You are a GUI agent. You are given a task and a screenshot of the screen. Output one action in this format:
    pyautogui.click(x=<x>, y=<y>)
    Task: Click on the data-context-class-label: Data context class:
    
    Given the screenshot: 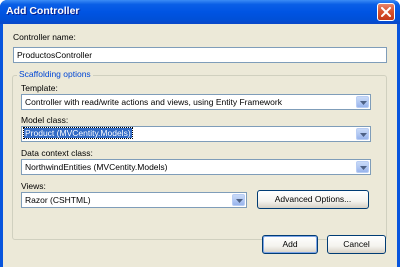 What is the action you would take?
    pyautogui.click(x=57, y=153)
    